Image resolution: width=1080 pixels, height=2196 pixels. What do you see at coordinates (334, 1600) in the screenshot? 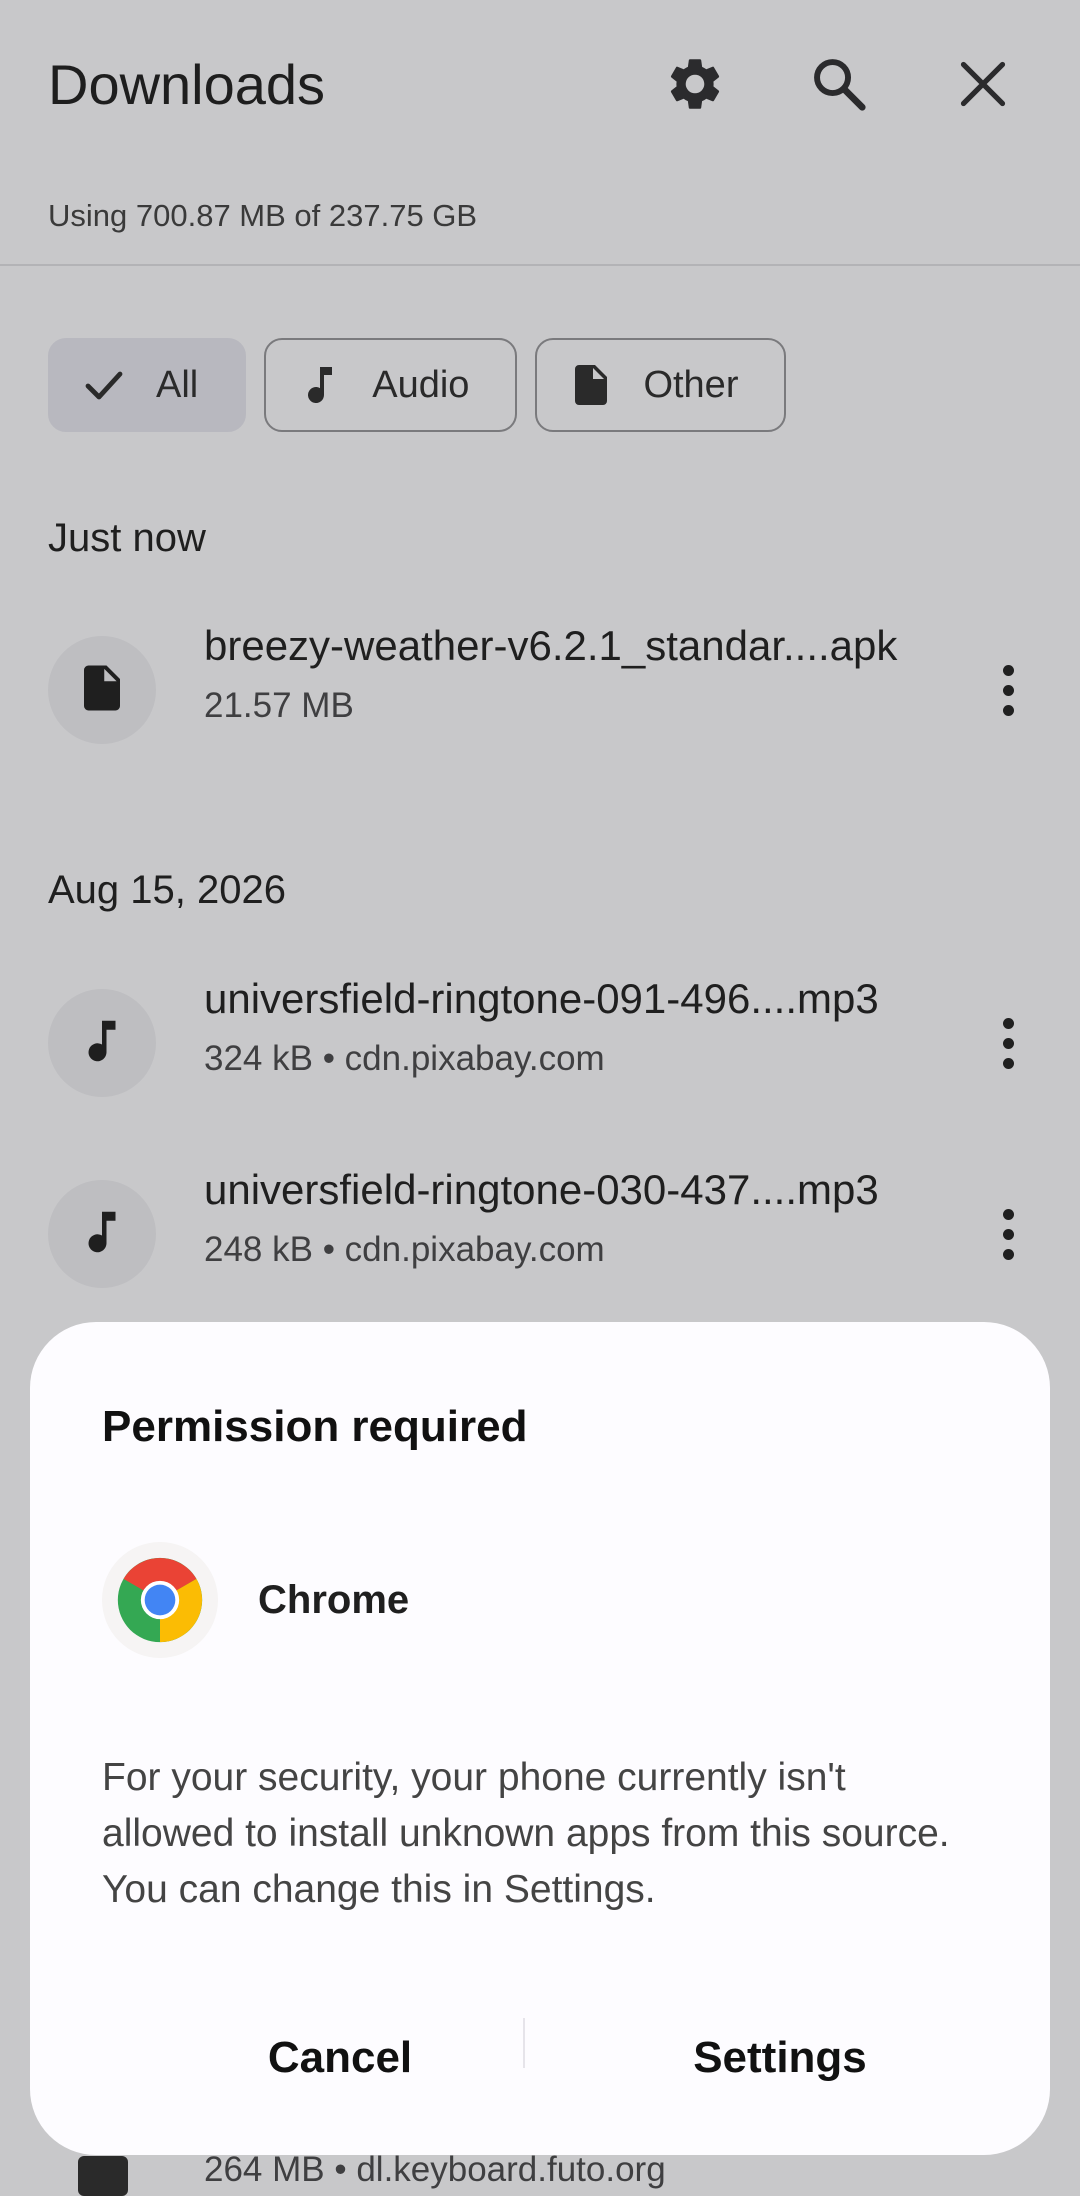
I see `app-name: Chrome` at bounding box center [334, 1600].